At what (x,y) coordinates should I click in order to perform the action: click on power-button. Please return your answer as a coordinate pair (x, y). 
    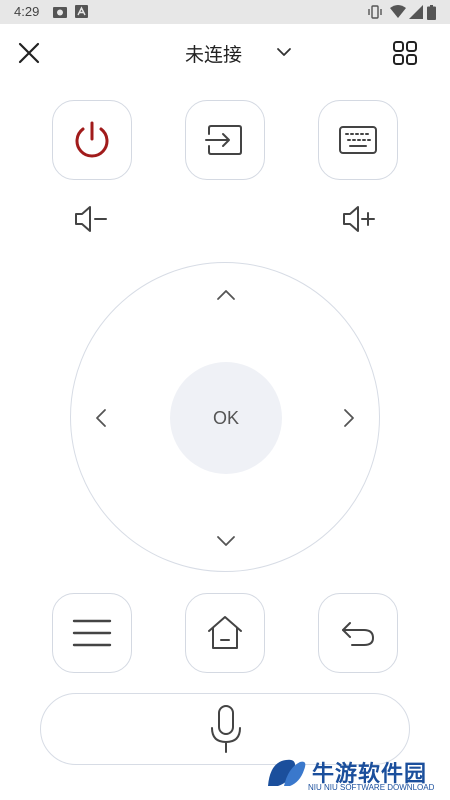
    Looking at the image, I should click on (92, 140).